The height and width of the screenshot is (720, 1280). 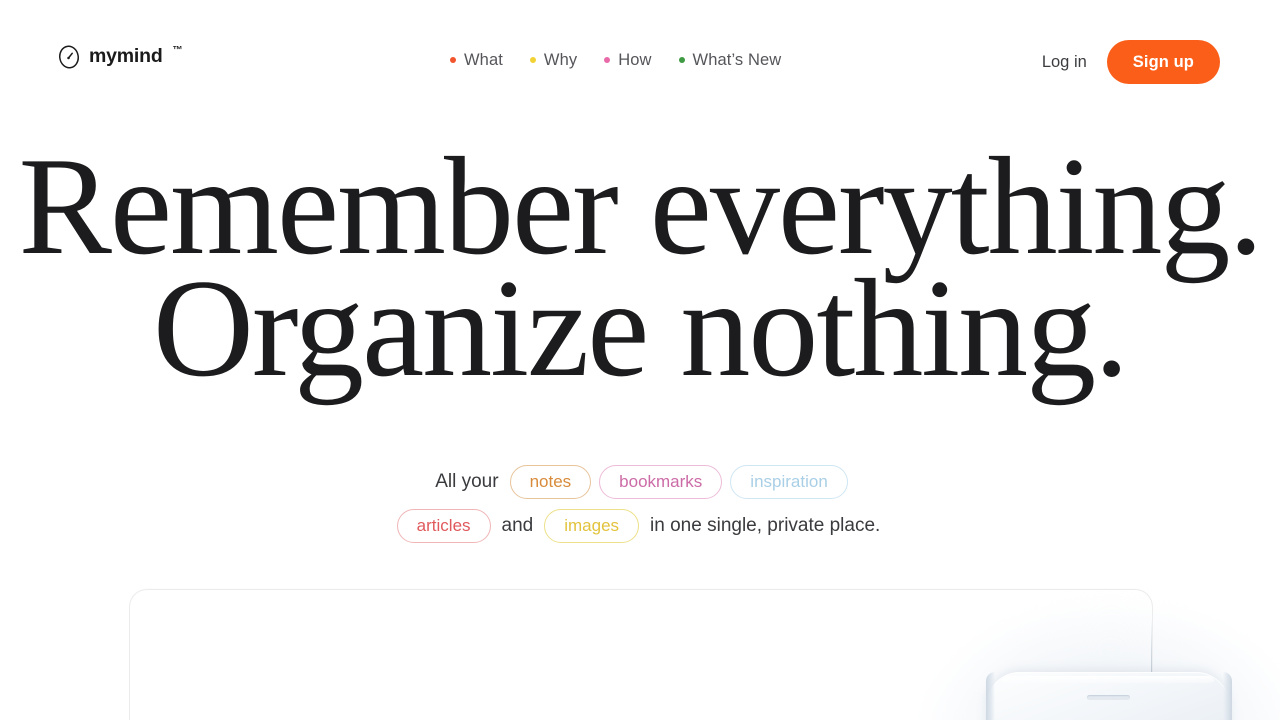 I want to click on phone-edge-right, so click(x=1227, y=696).